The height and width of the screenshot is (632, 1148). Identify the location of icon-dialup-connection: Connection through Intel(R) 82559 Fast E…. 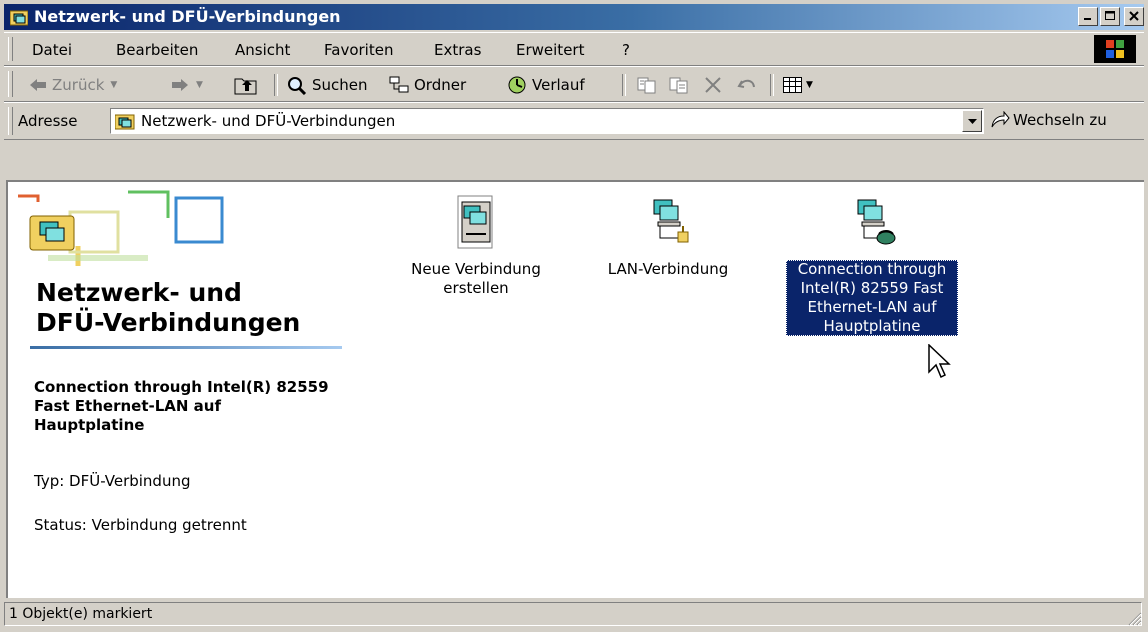
(872, 264).